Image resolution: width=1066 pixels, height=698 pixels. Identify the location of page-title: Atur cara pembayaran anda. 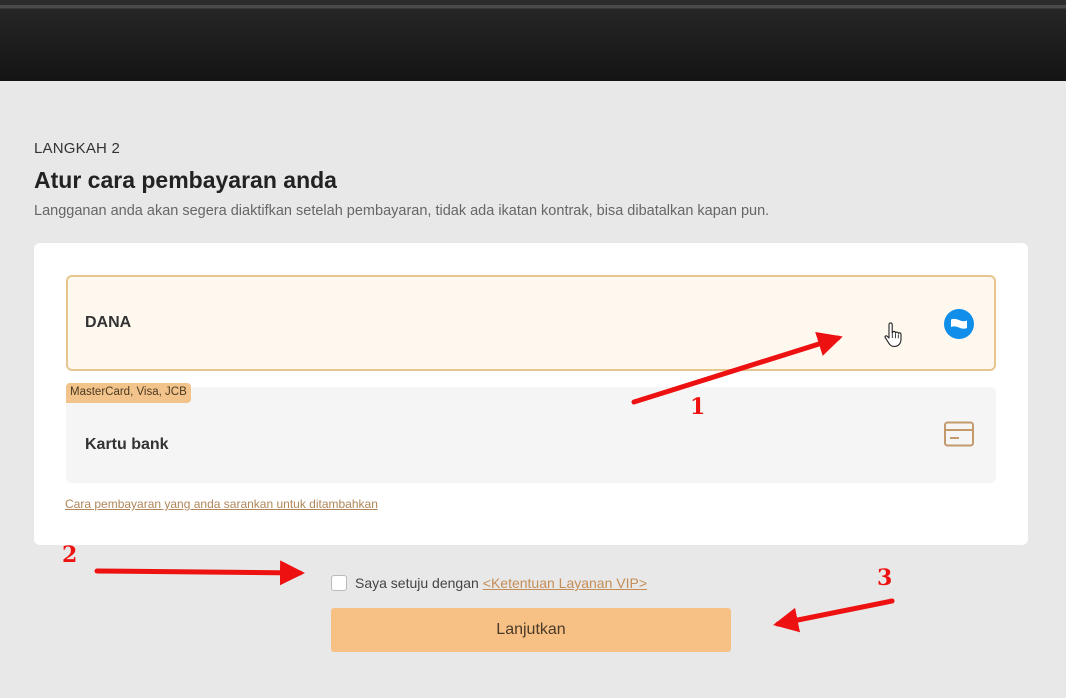
(185, 180).